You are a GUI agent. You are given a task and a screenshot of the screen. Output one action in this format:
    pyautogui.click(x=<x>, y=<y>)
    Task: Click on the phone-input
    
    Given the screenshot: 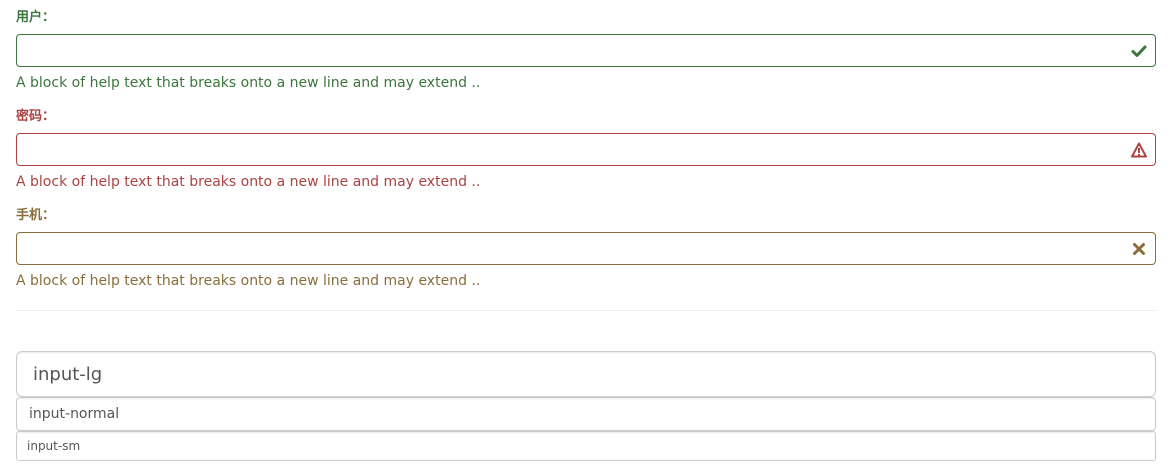 What is the action you would take?
    pyautogui.click(x=586, y=248)
    